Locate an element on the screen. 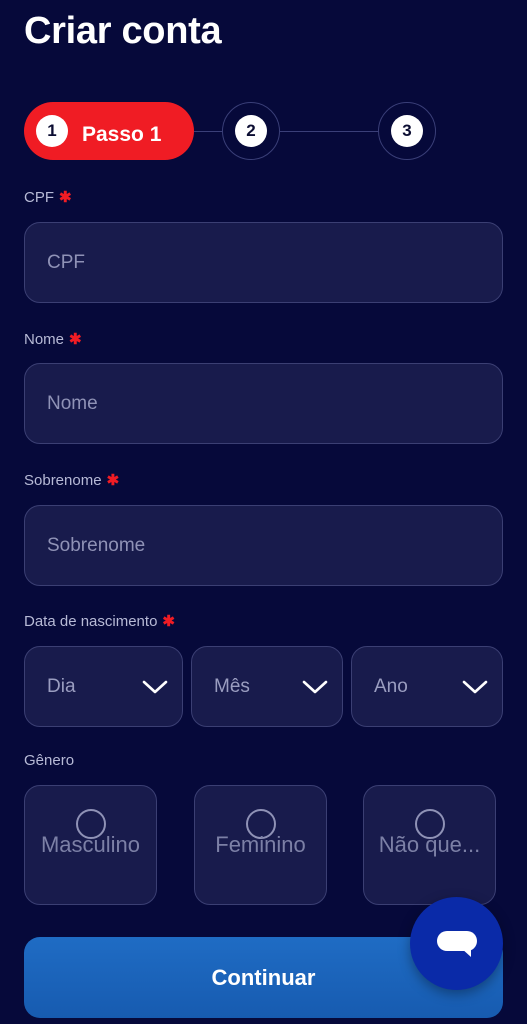 This screenshot has height=1024, width=527. day-select: Dia is located at coordinates (103, 686).